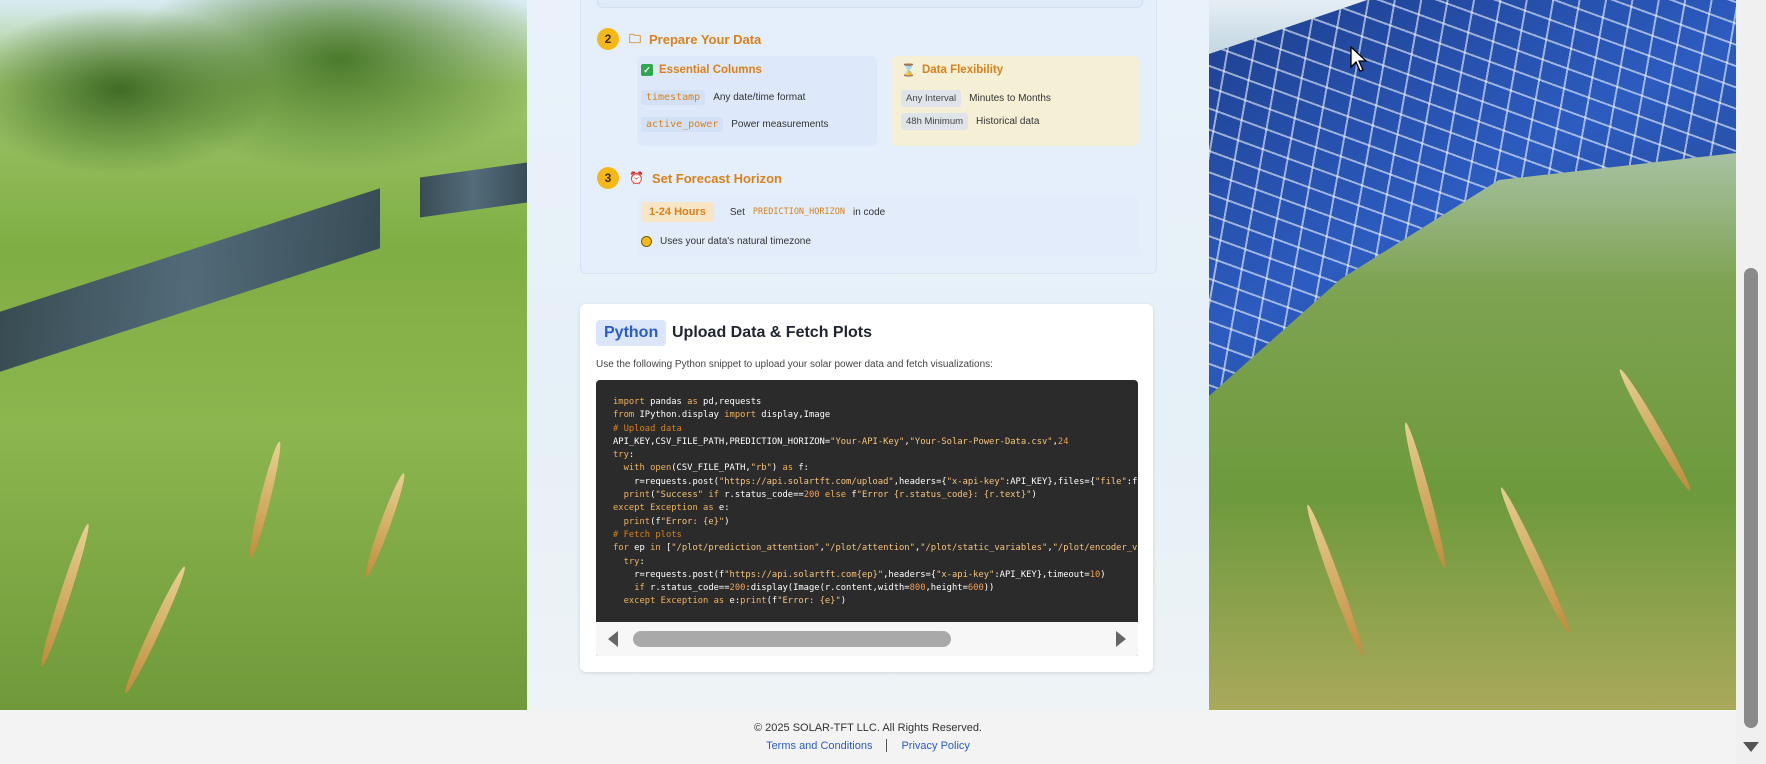 The image size is (1766, 764). What do you see at coordinates (887, 745) in the screenshot?
I see `footer-divider` at bounding box center [887, 745].